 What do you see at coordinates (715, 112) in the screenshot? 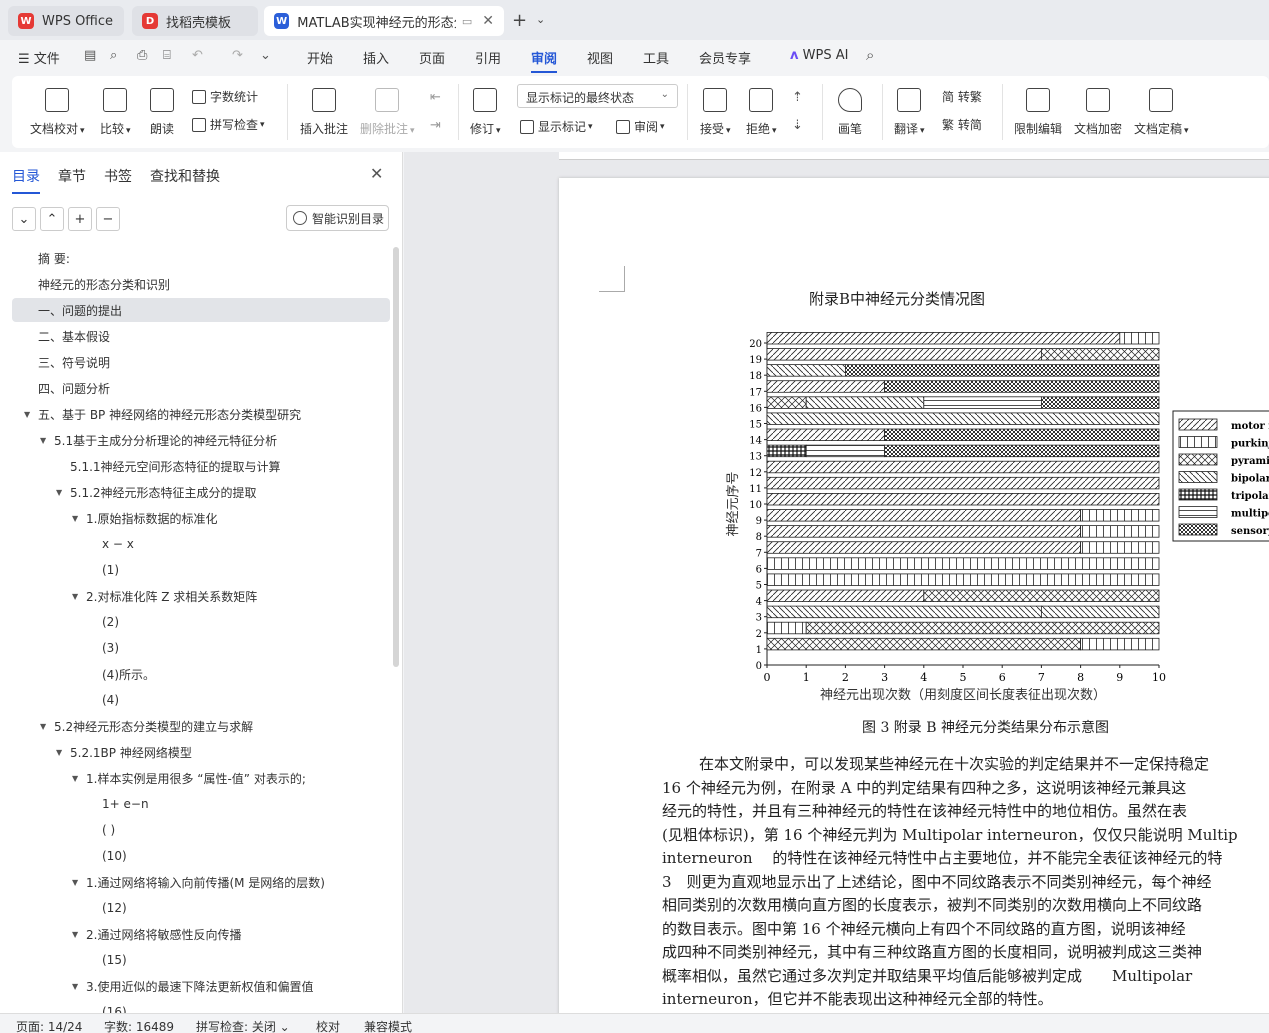
I see `accept-button: 接受 ▾` at bounding box center [715, 112].